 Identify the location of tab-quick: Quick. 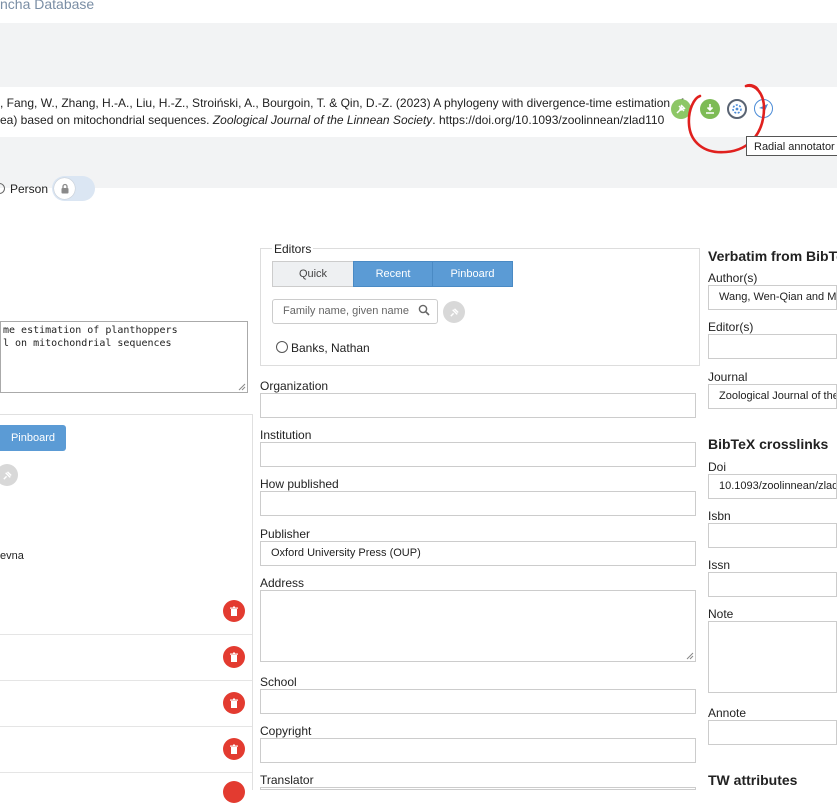
(313, 274).